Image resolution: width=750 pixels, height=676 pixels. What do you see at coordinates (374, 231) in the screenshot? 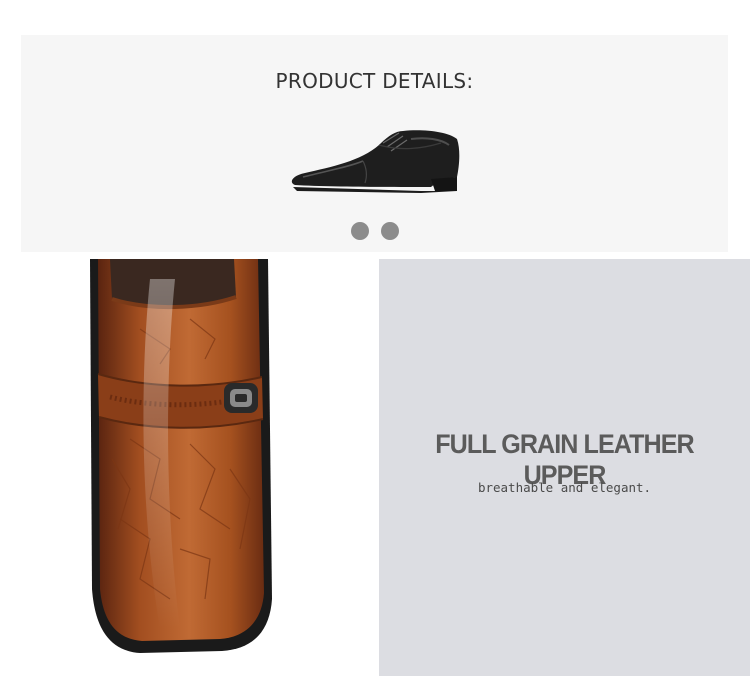
I see `carousel-dots` at bounding box center [374, 231].